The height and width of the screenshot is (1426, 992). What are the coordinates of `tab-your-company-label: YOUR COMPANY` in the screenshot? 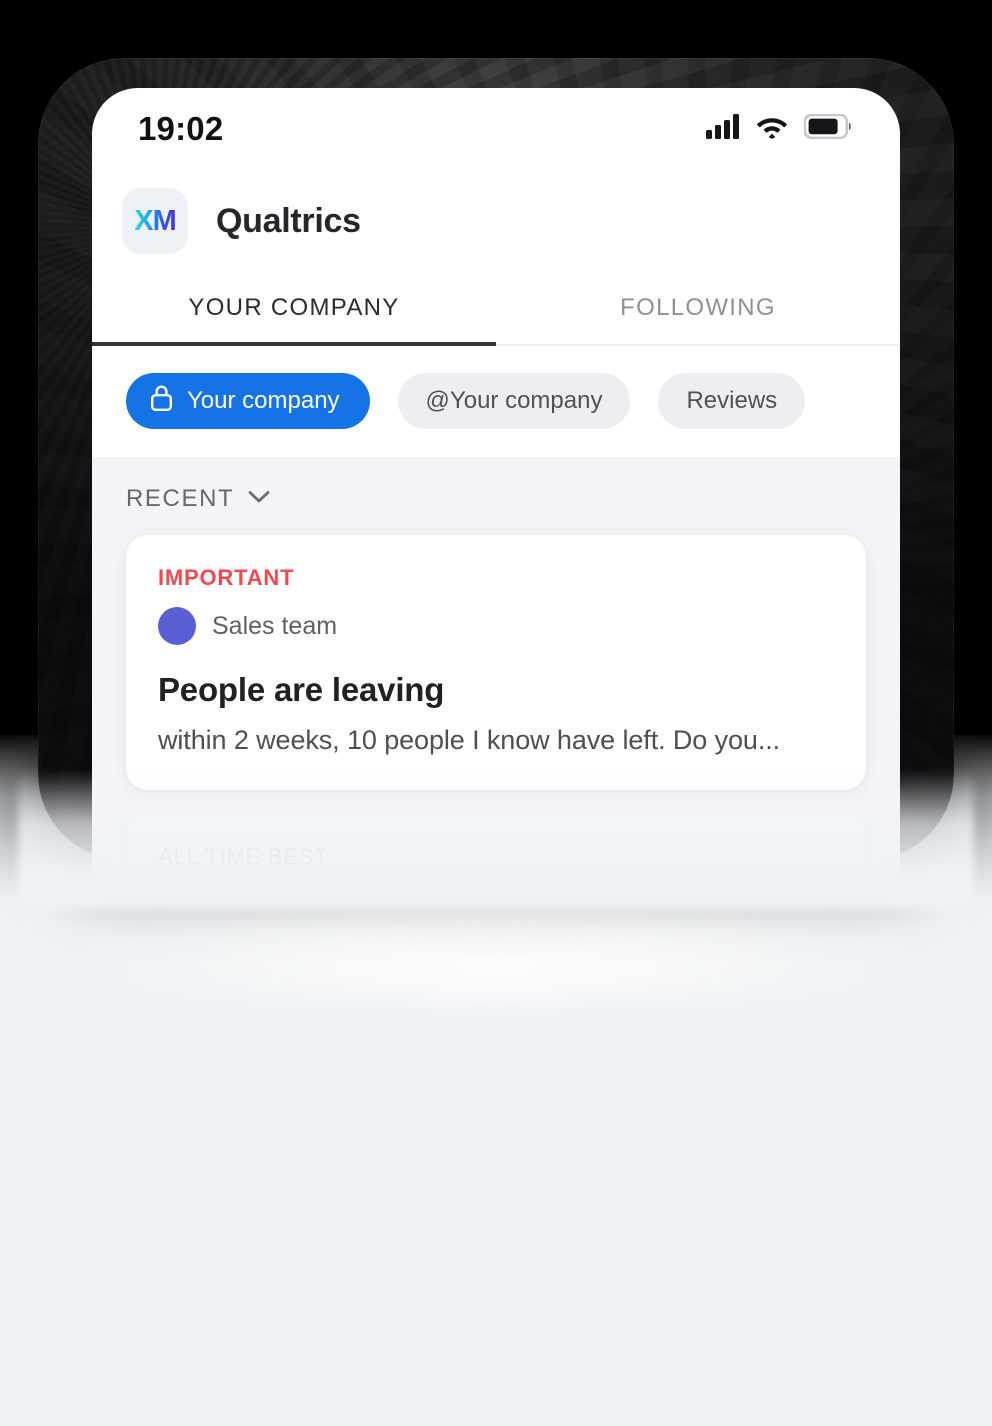 It's located at (294, 307).